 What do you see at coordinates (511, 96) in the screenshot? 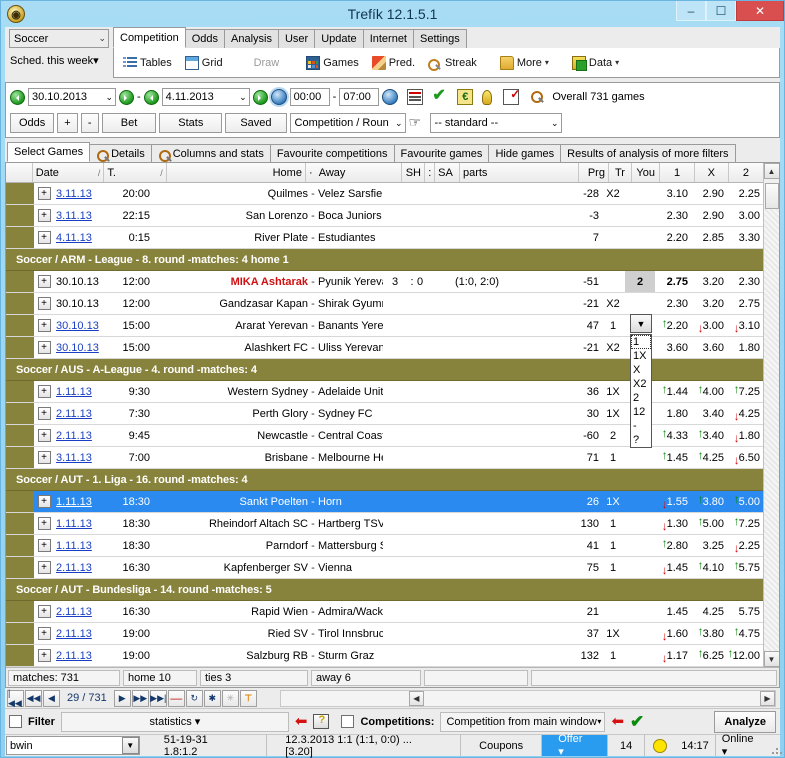
I see `form-check-icon` at bounding box center [511, 96].